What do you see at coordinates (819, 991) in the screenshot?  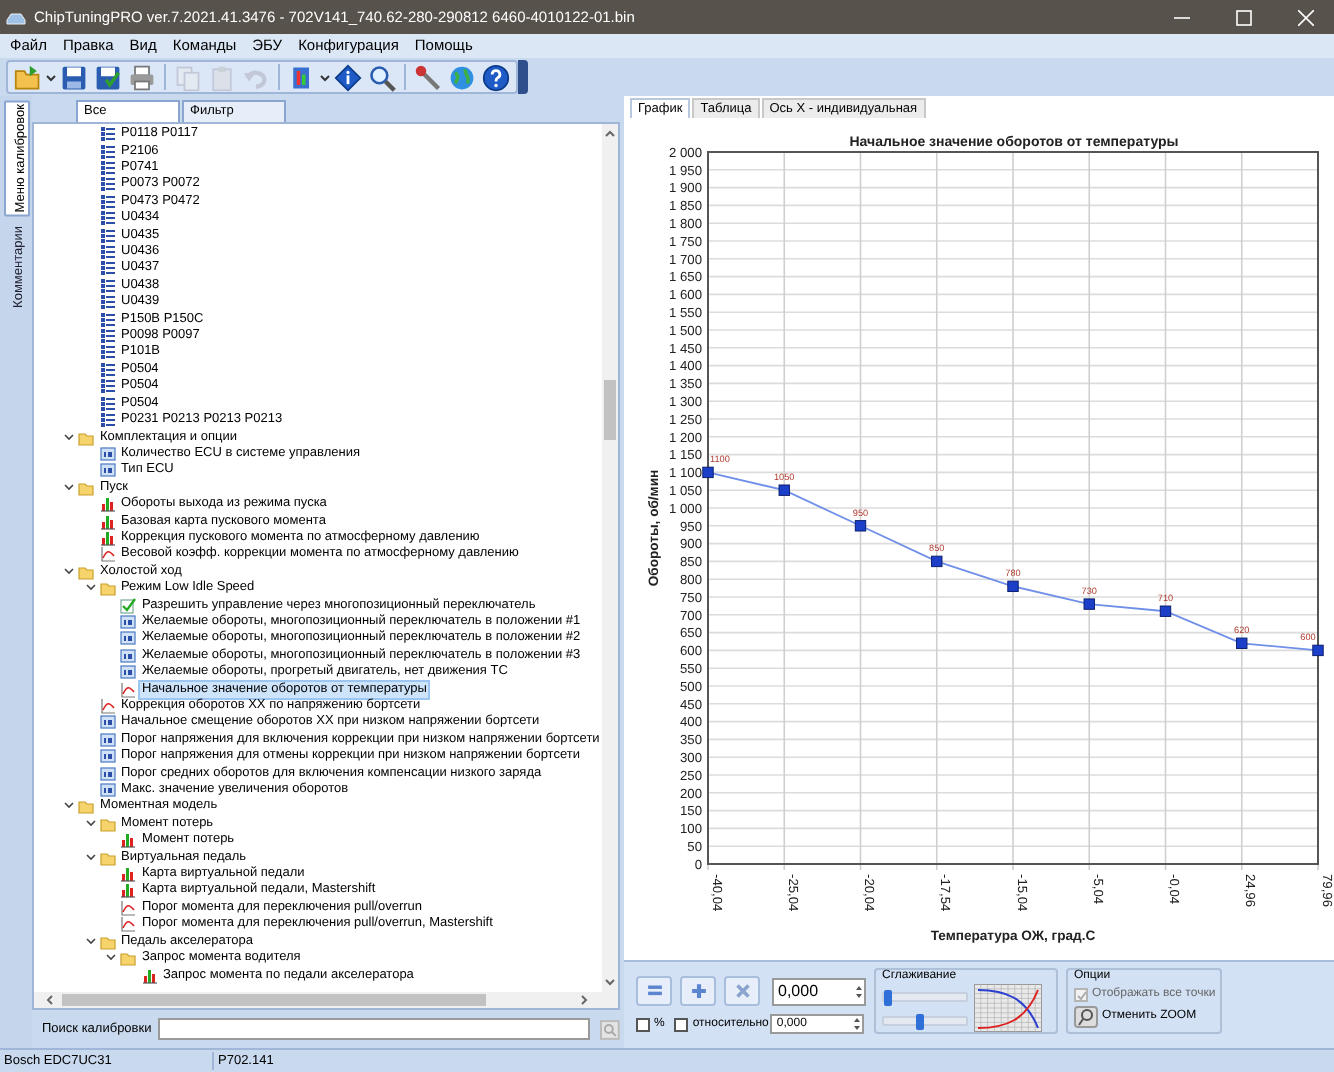 I see `number-field: 0,000` at bounding box center [819, 991].